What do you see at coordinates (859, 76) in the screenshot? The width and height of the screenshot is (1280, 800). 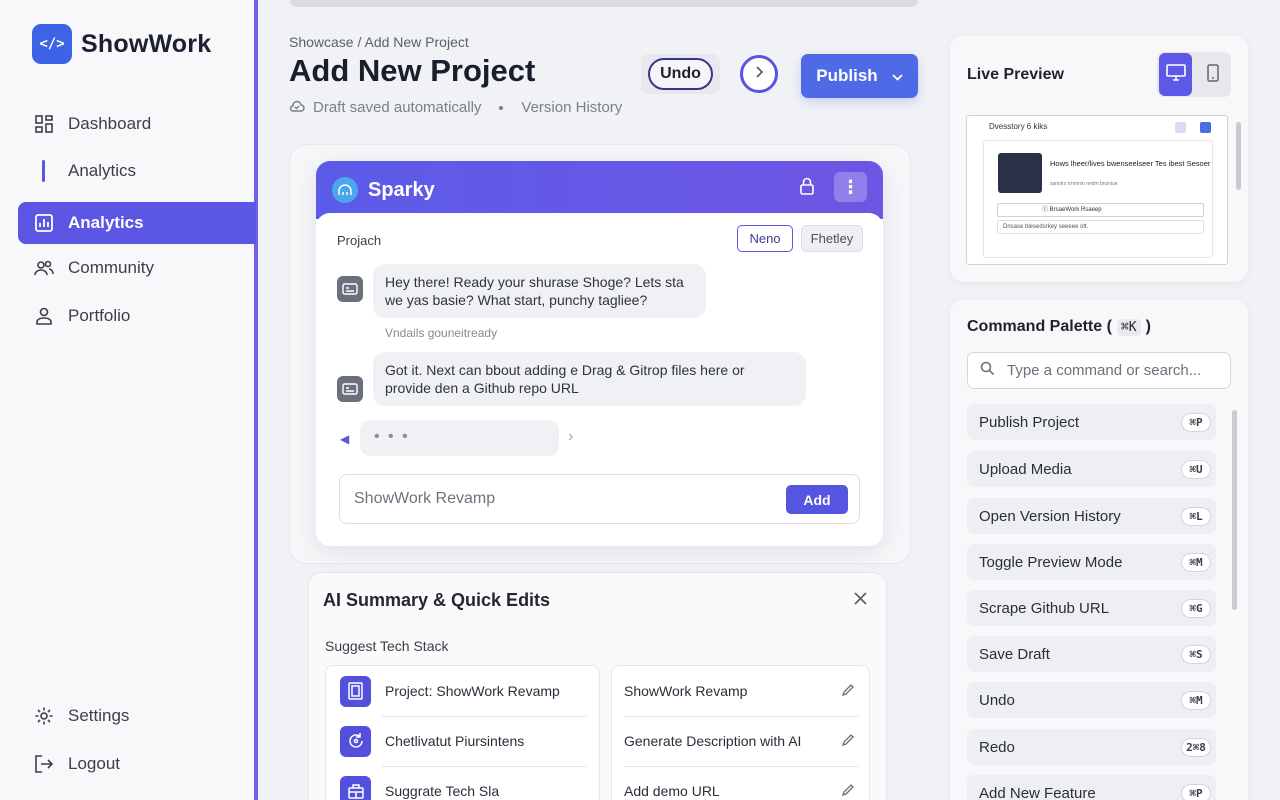 I see `publish-button: Publish` at bounding box center [859, 76].